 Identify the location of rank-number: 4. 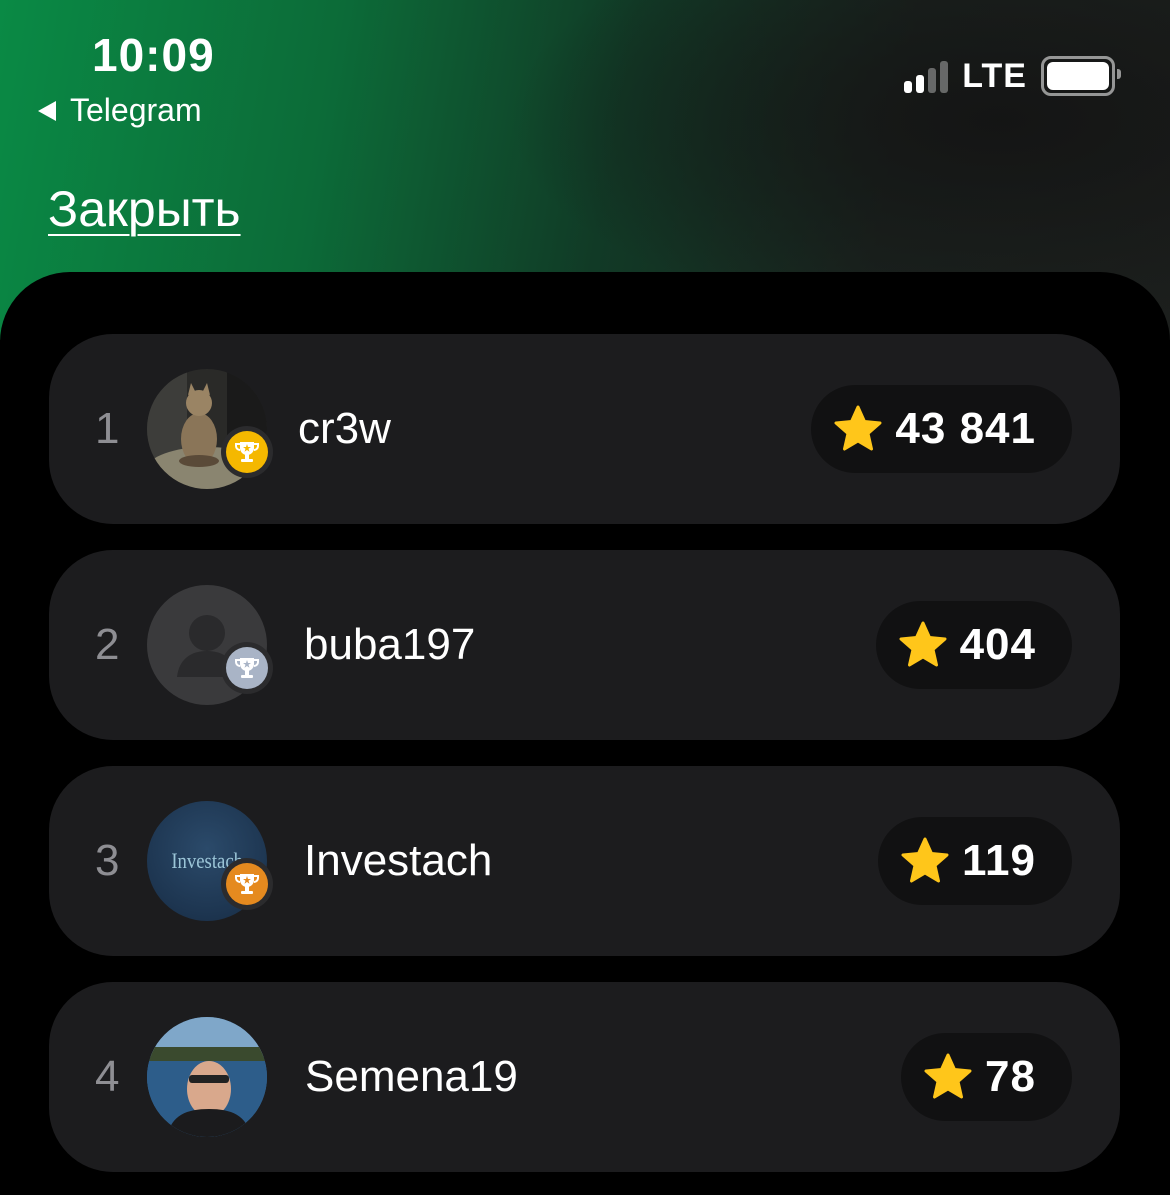
(107, 1076).